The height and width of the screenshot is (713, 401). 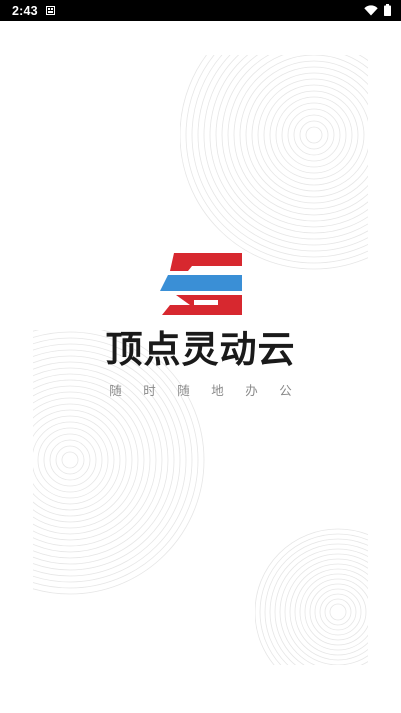 What do you see at coordinates (200, 349) in the screenshot?
I see `app-name: 顶点灵动云` at bounding box center [200, 349].